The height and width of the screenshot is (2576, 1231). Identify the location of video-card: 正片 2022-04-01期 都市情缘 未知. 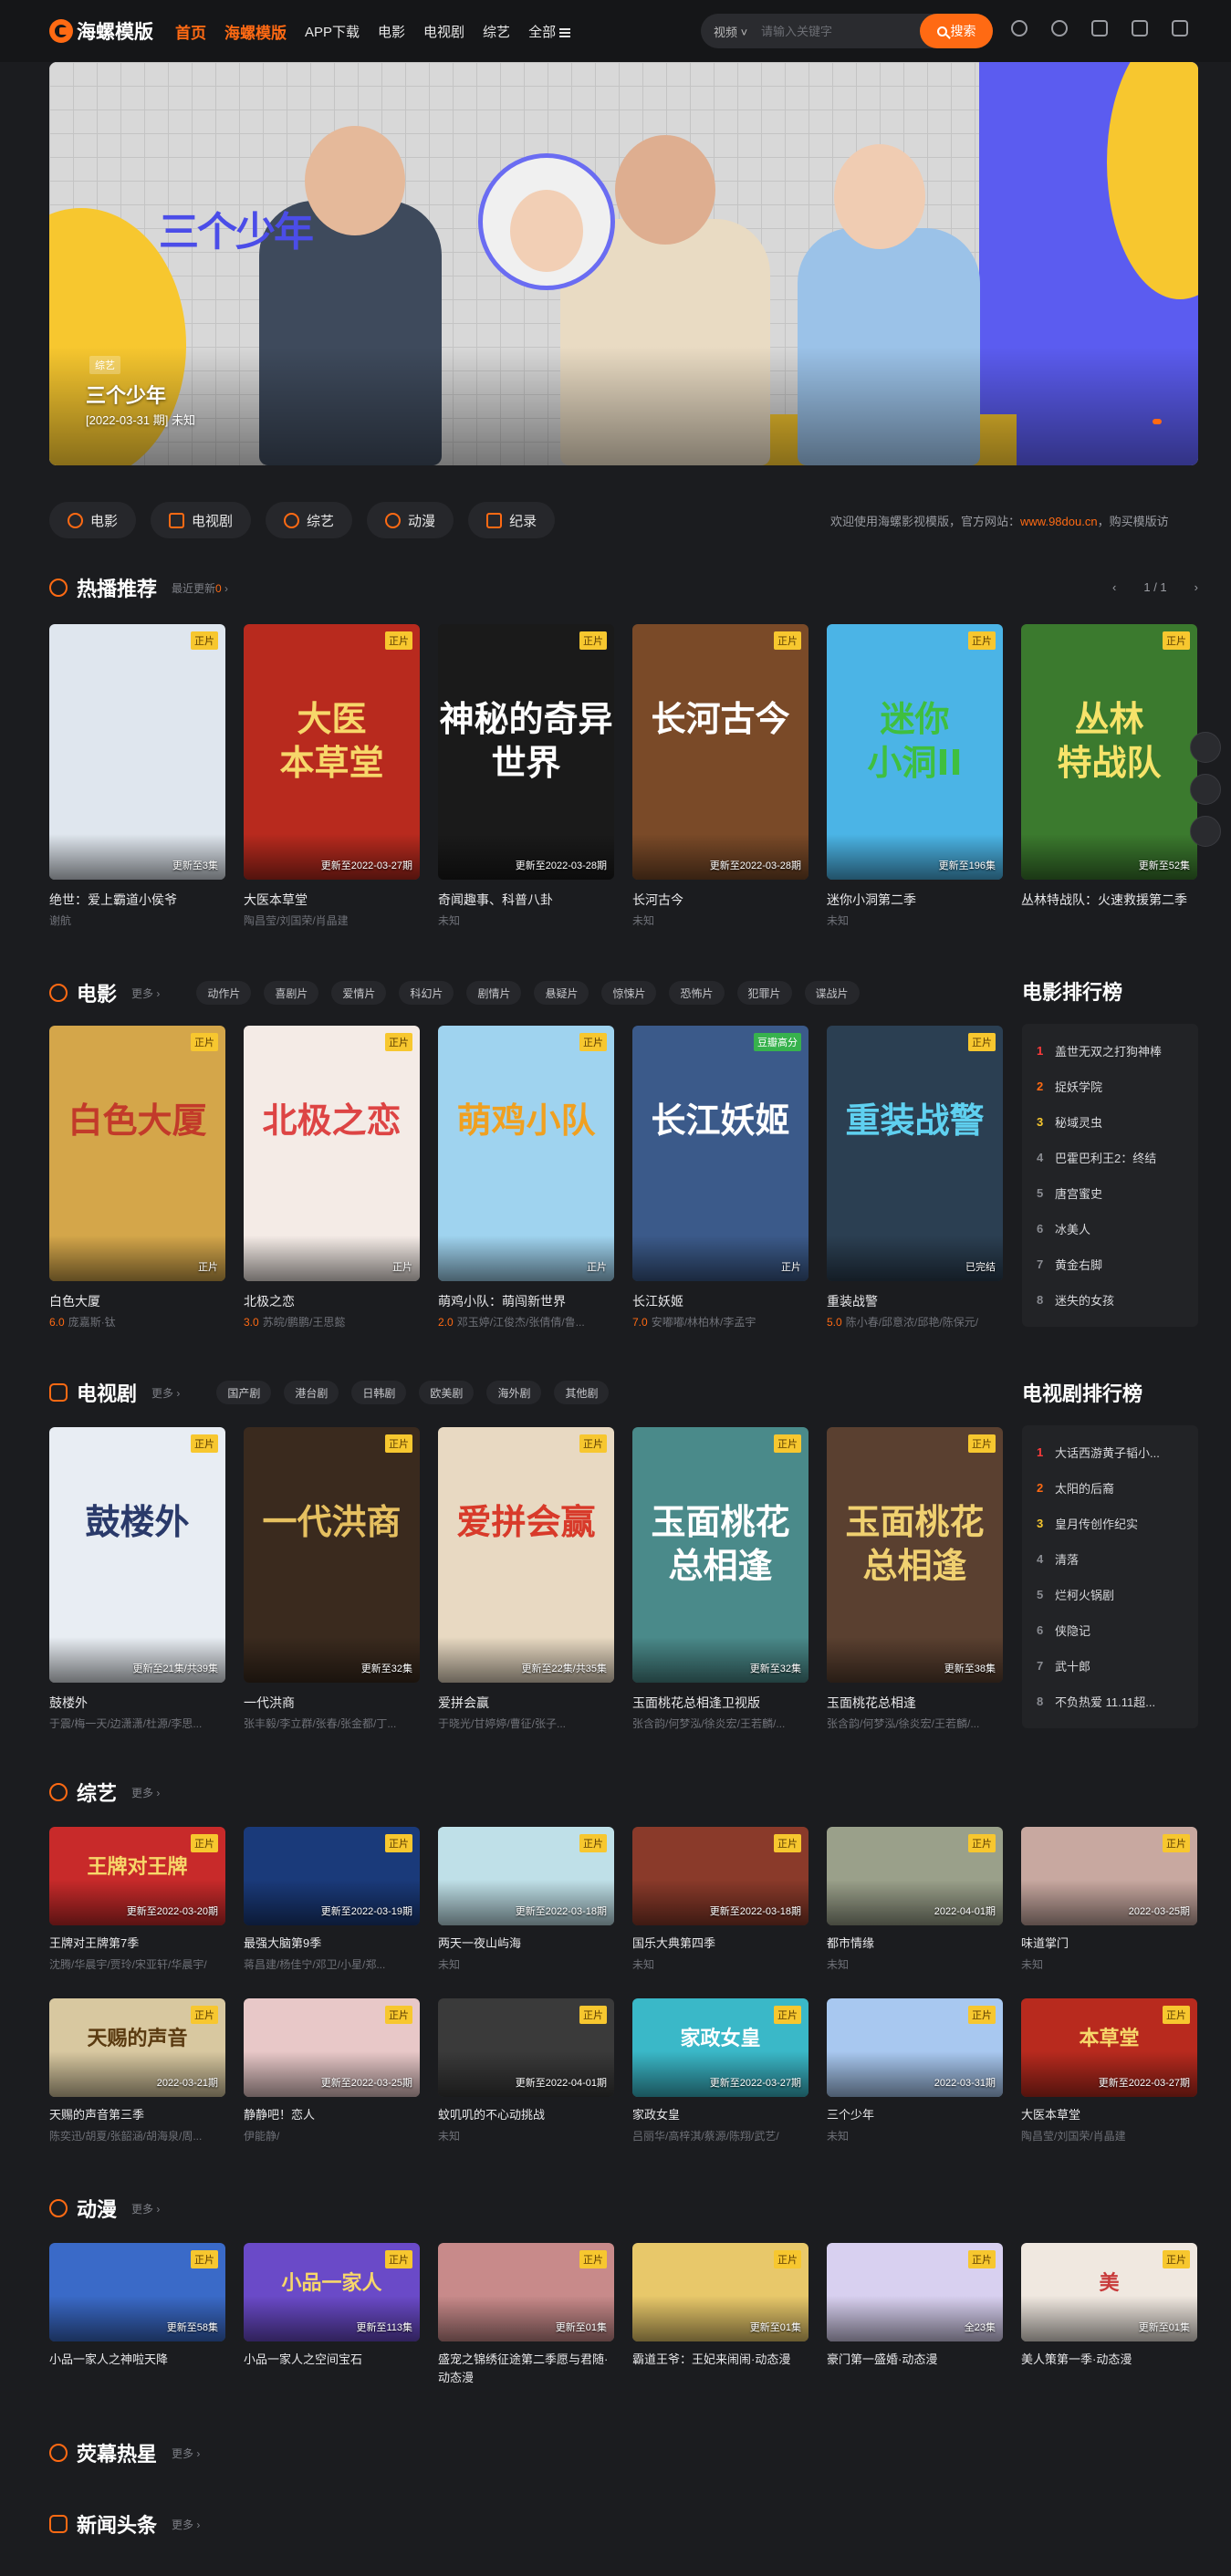
(915, 1899).